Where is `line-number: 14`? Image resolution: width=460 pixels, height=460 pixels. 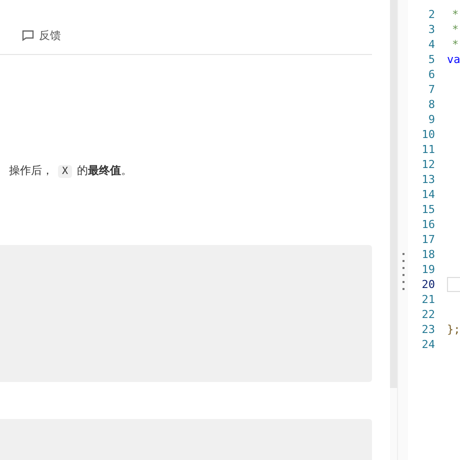 line-number: 14 is located at coordinates (427, 194).